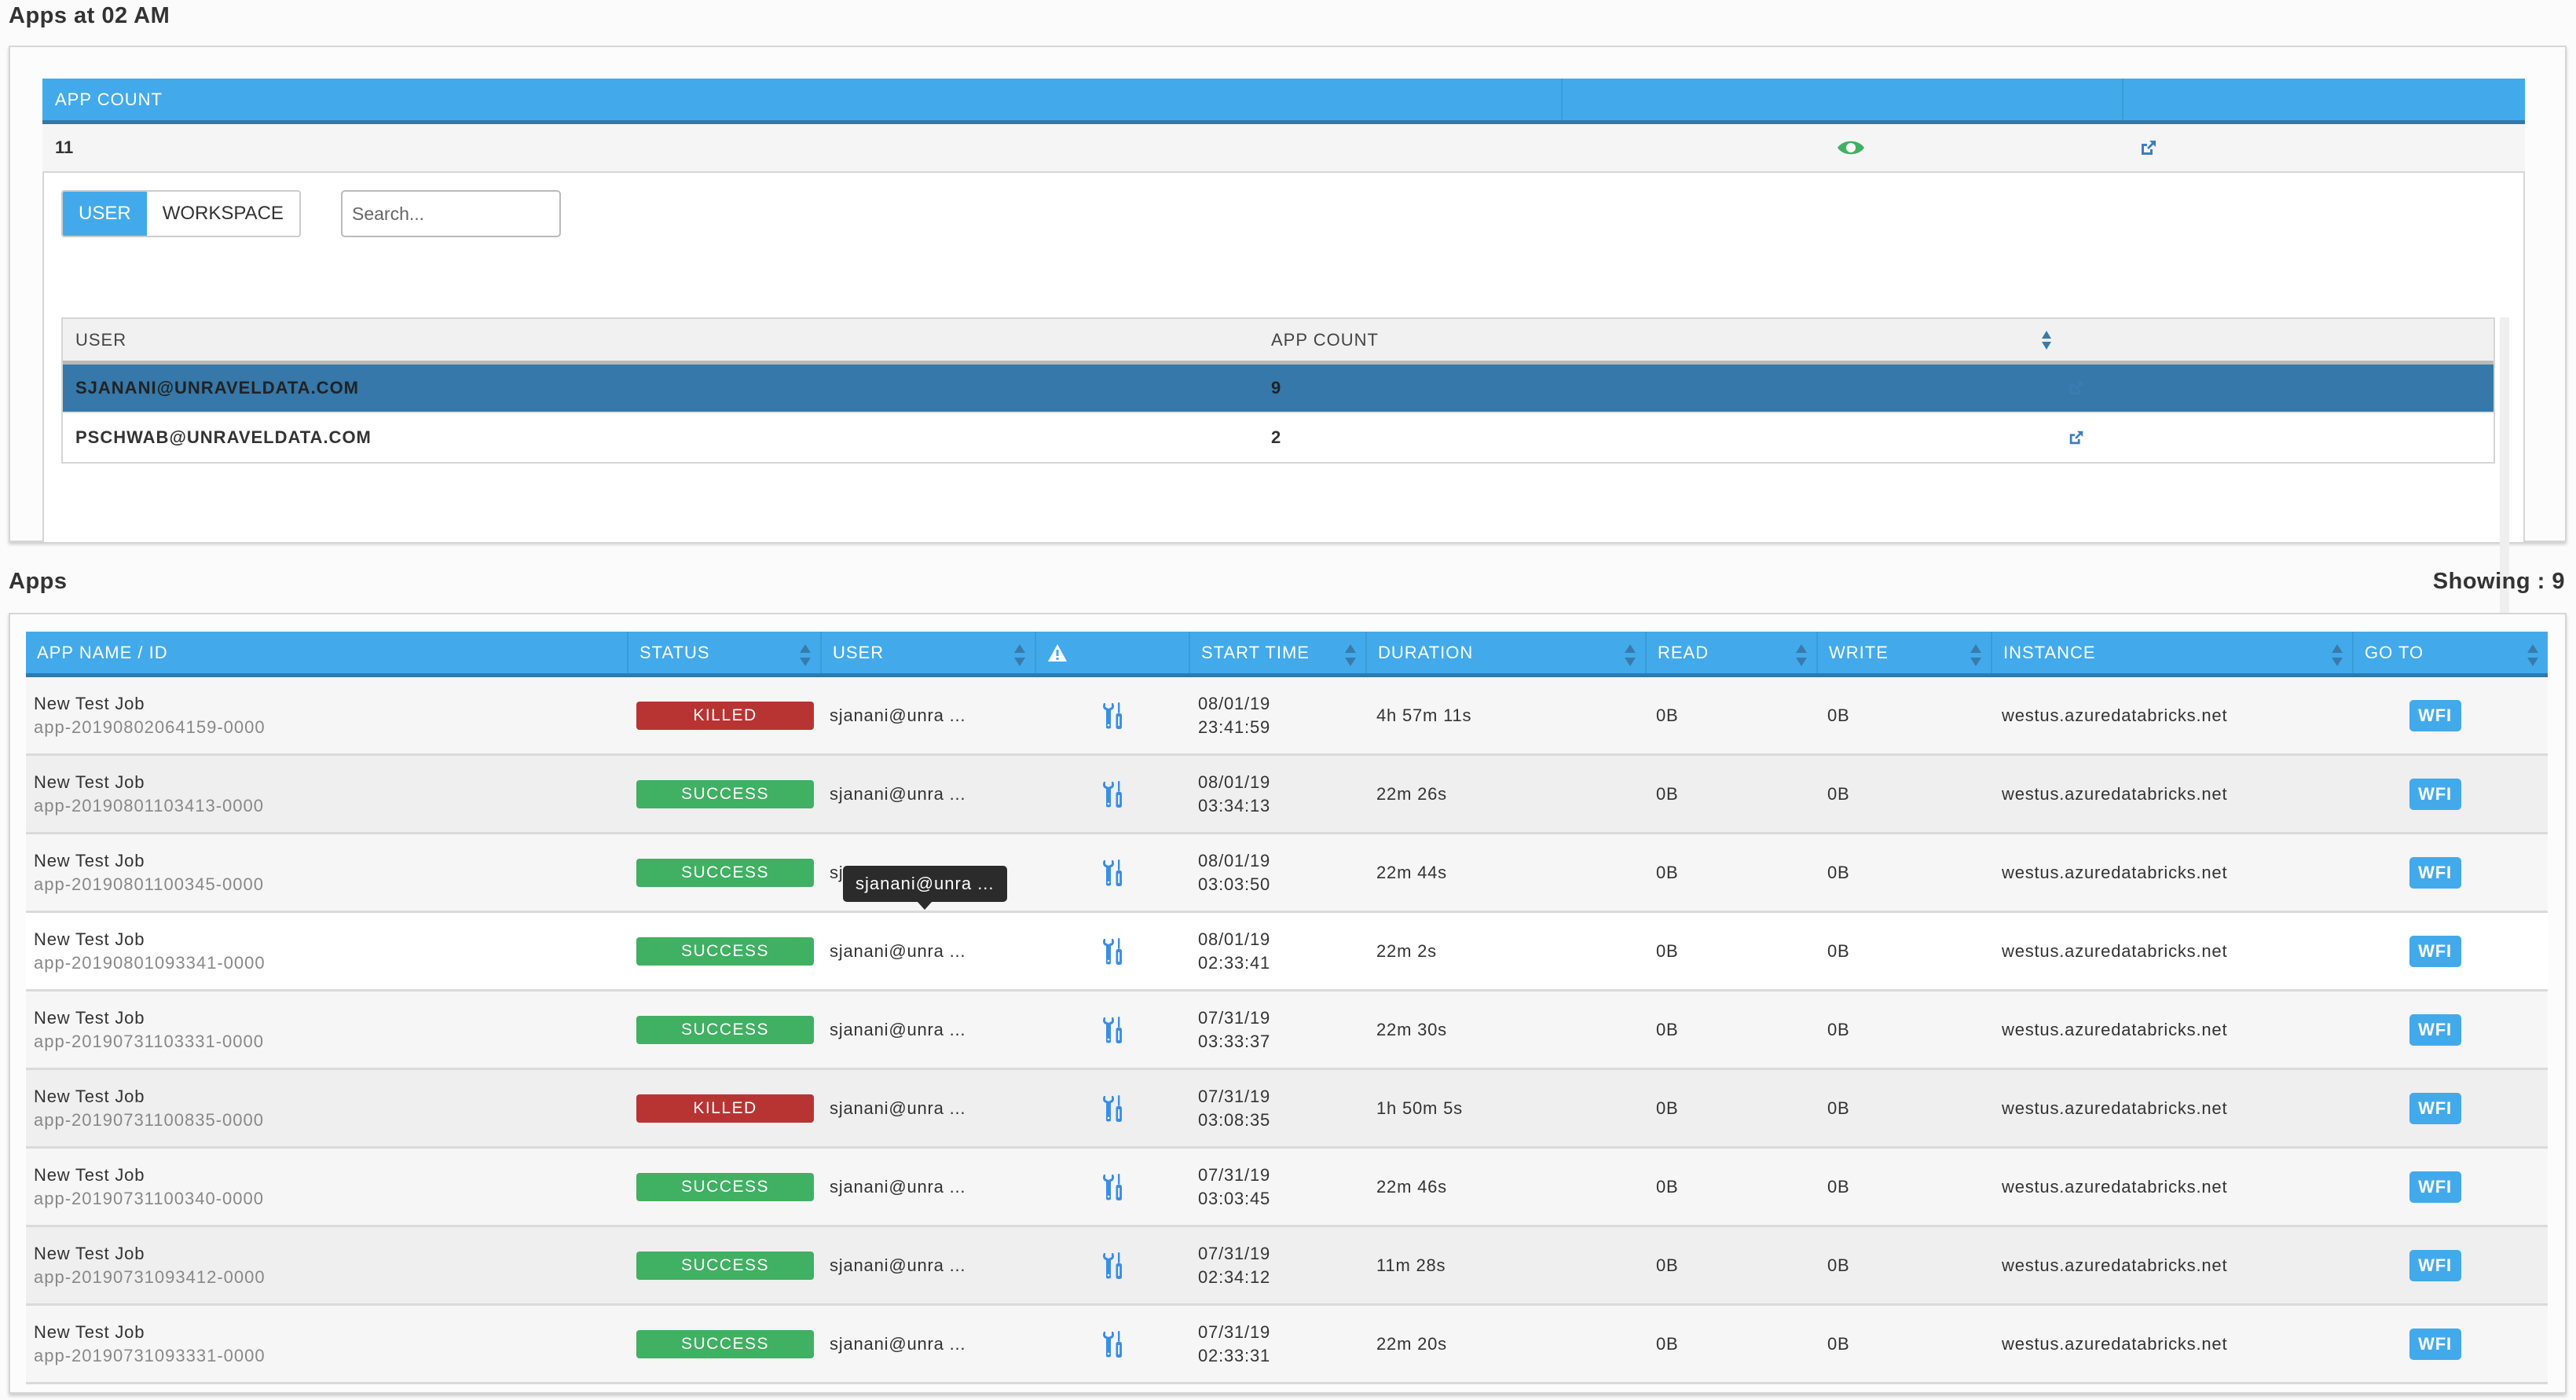 The height and width of the screenshot is (1400, 2576). I want to click on header-user-app-count: APP COUNT, so click(1656, 340).